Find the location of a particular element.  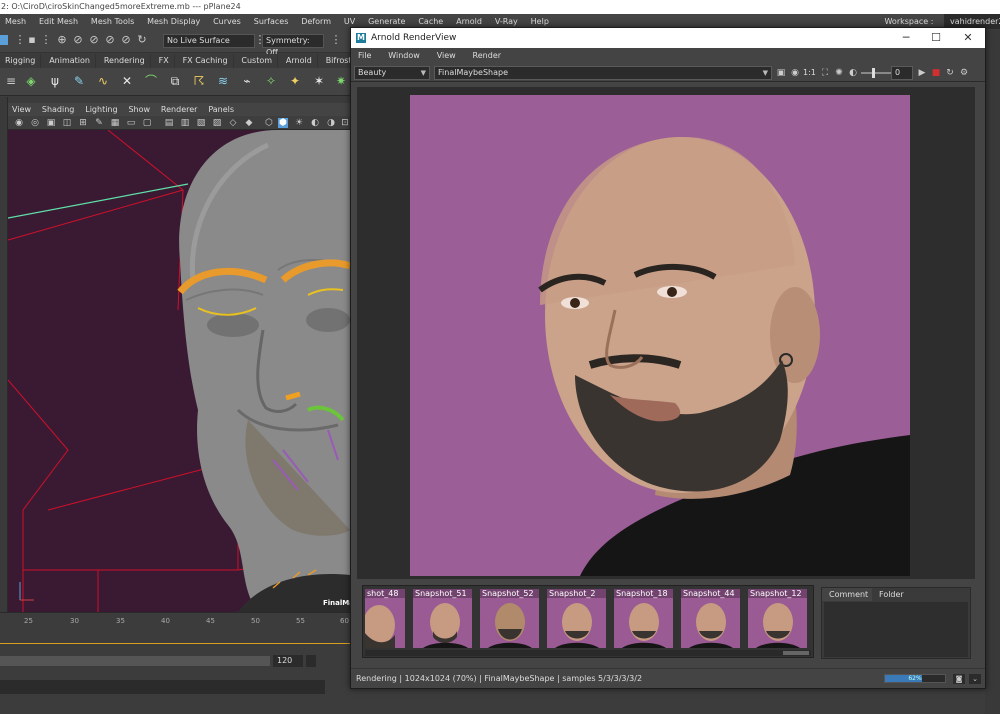

resolution-gate-icon: ▢ is located at coordinates (147, 123).